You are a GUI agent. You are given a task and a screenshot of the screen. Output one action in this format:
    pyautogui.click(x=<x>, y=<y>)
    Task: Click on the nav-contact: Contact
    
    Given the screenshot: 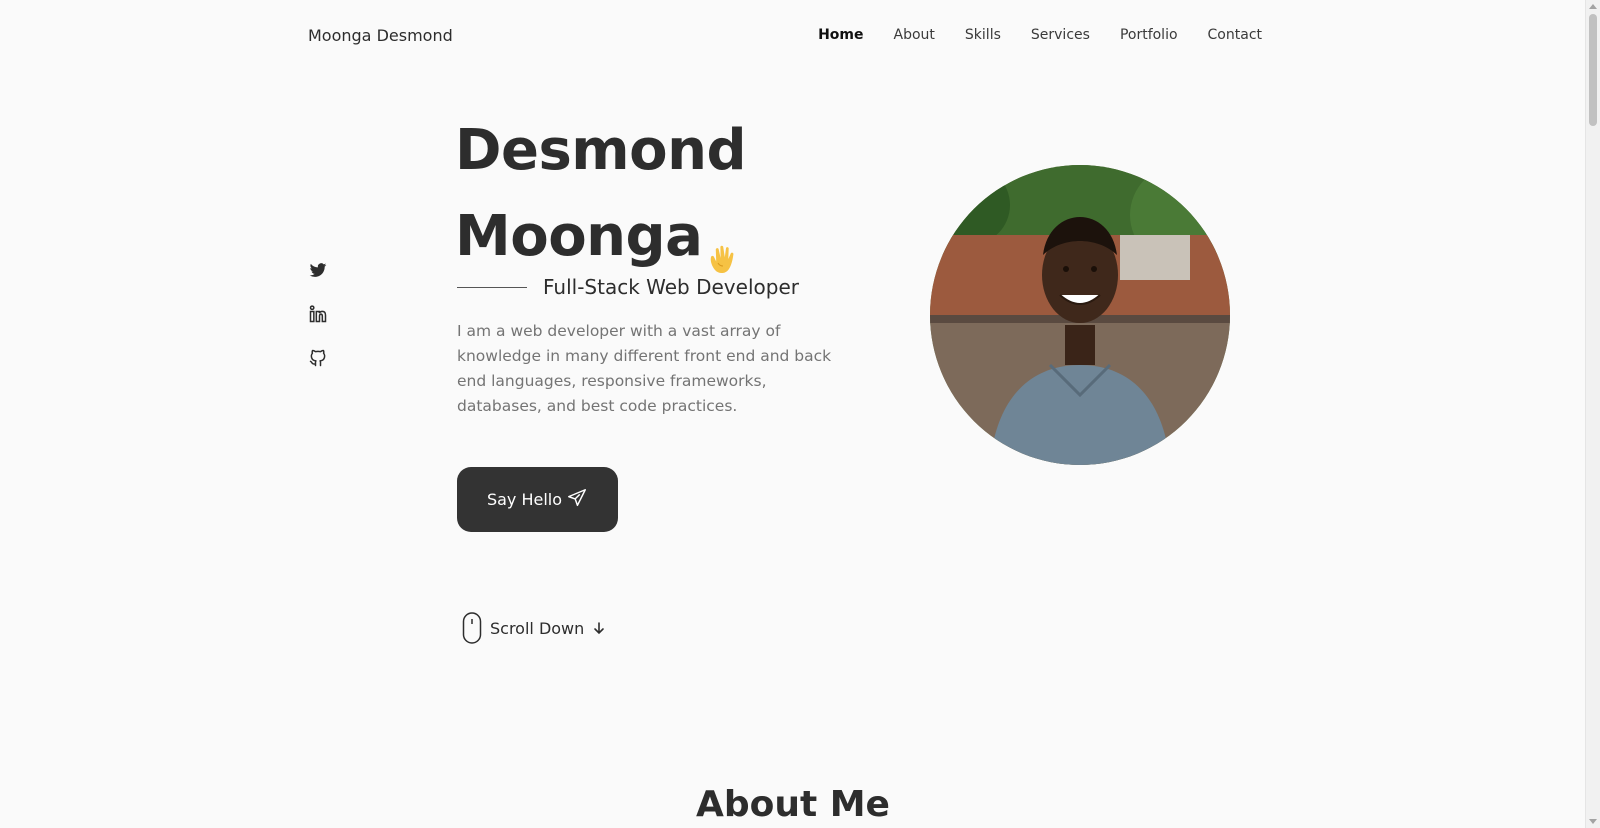 What is the action you would take?
    pyautogui.click(x=1235, y=35)
    